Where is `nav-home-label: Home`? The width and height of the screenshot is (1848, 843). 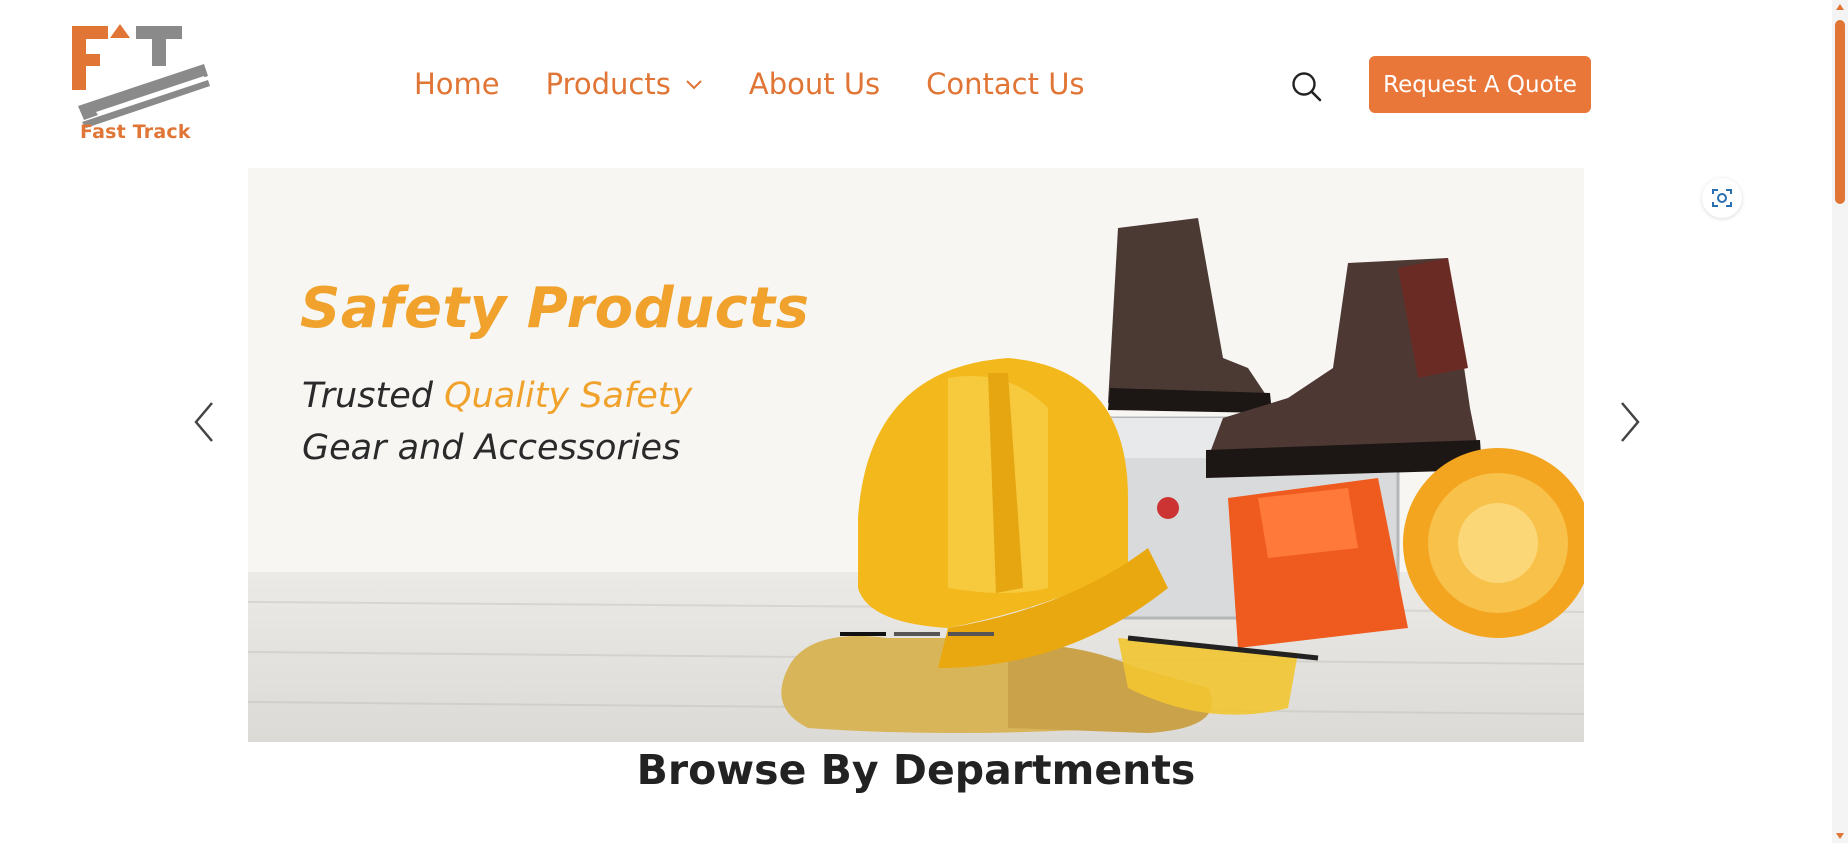 nav-home-label: Home is located at coordinates (457, 84).